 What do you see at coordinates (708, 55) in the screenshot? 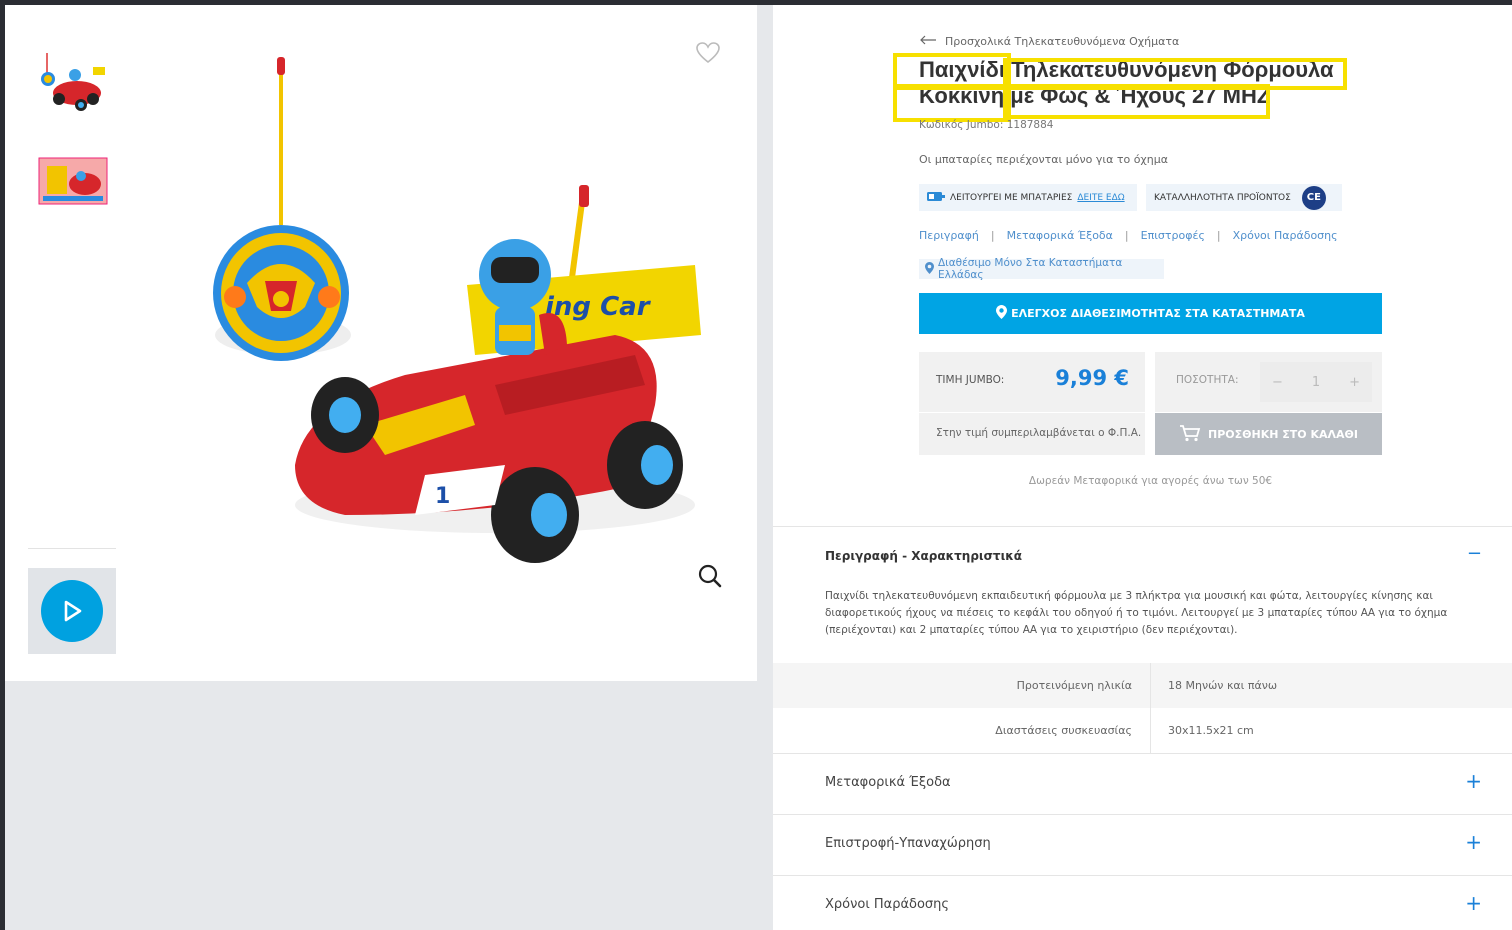
I see `heart-icon` at bounding box center [708, 55].